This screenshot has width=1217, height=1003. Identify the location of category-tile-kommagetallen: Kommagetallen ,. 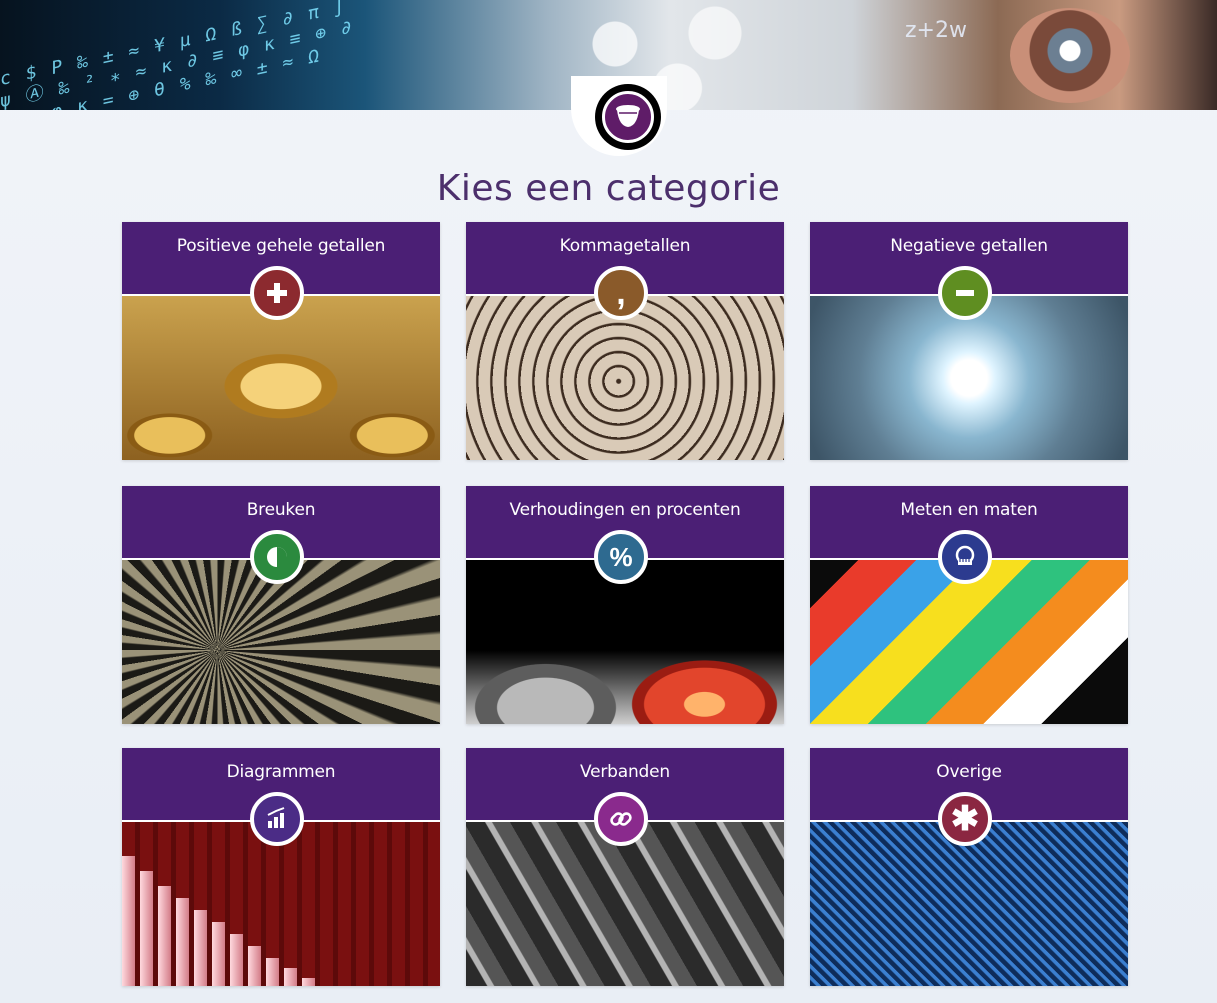
(625, 341).